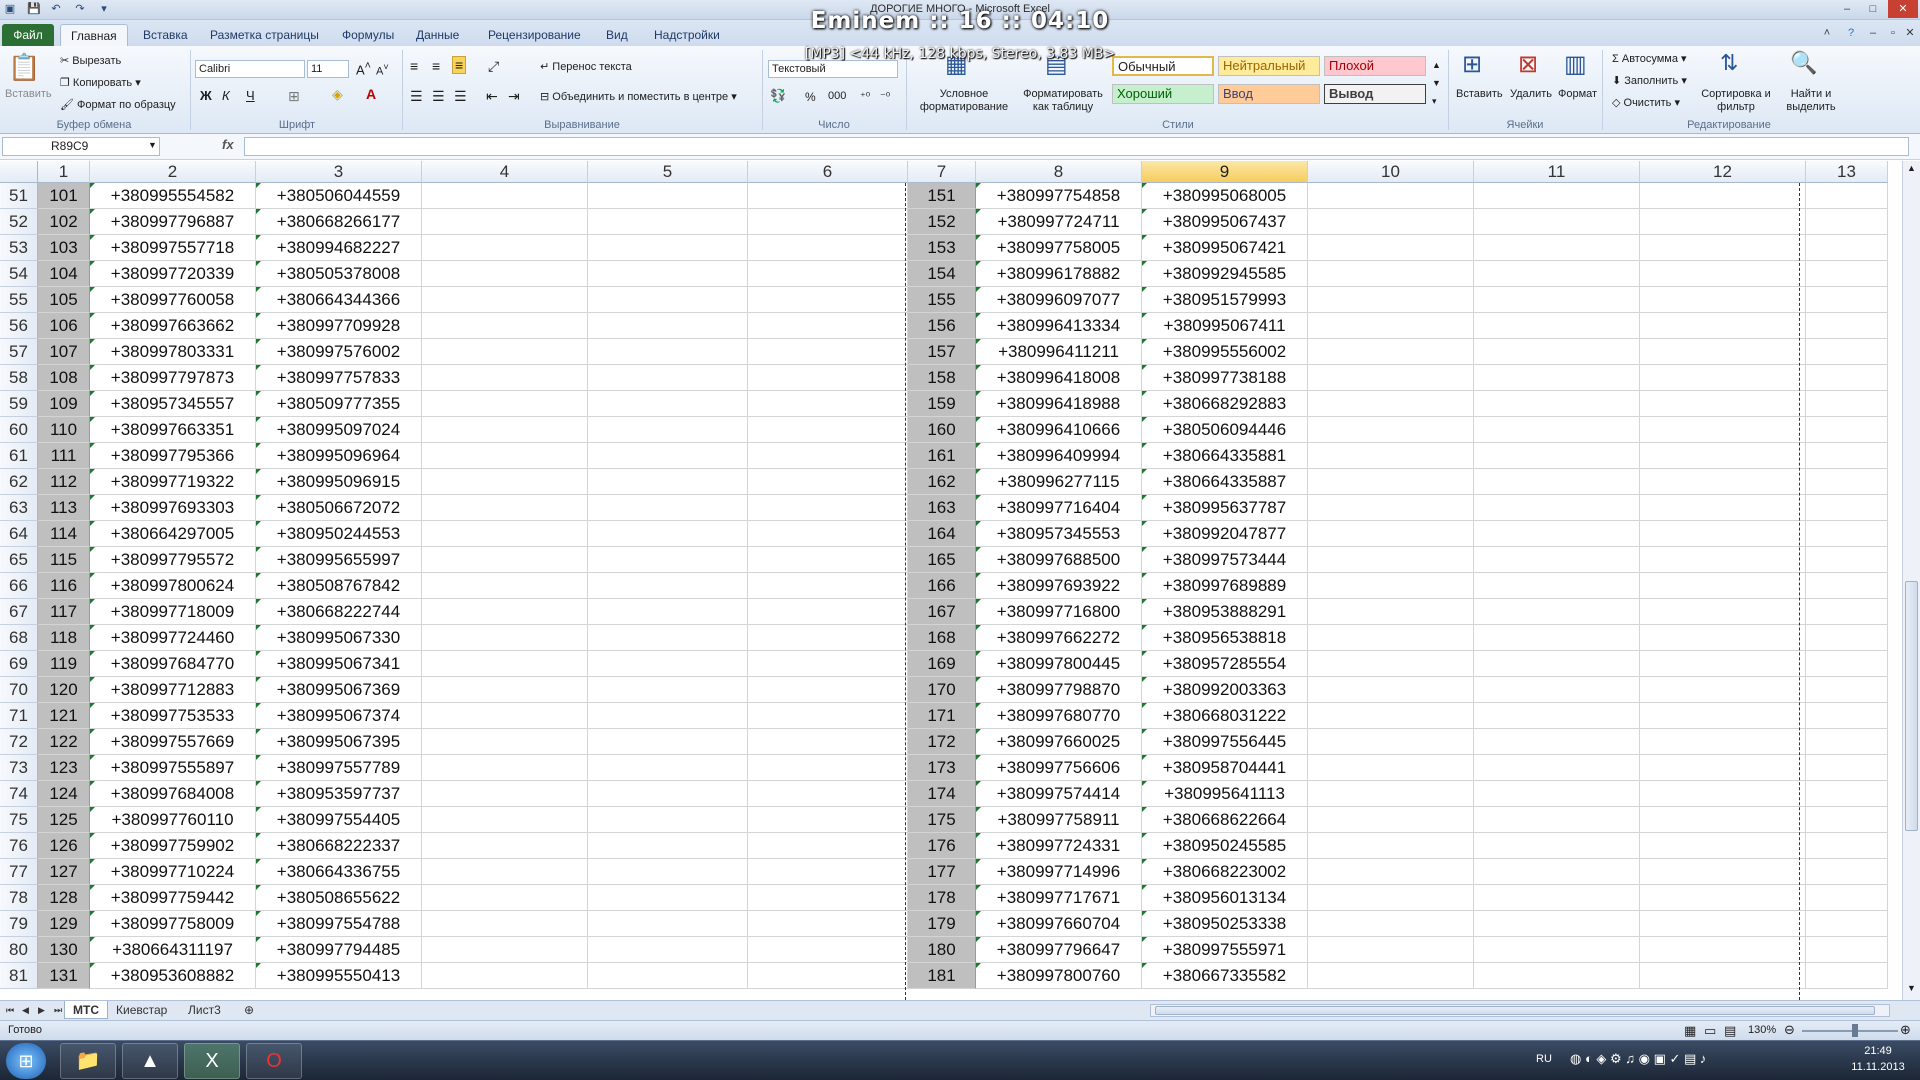 The height and width of the screenshot is (1080, 1920). What do you see at coordinates (942, 924) in the screenshot?
I see `table-cell: 179` at bounding box center [942, 924].